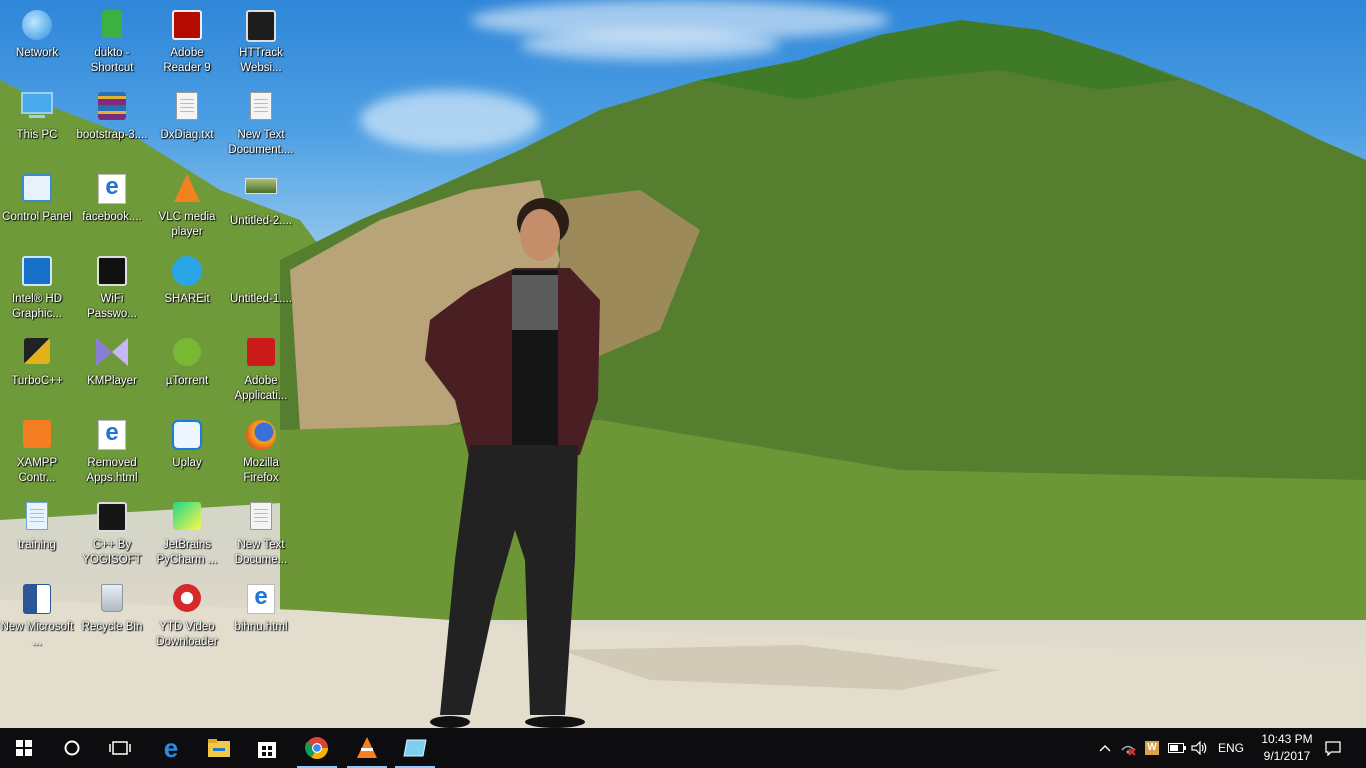  What do you see at coordinates (37, 109) in the screenshot?
I see `computer-icon` at bounding box center [37, 109].